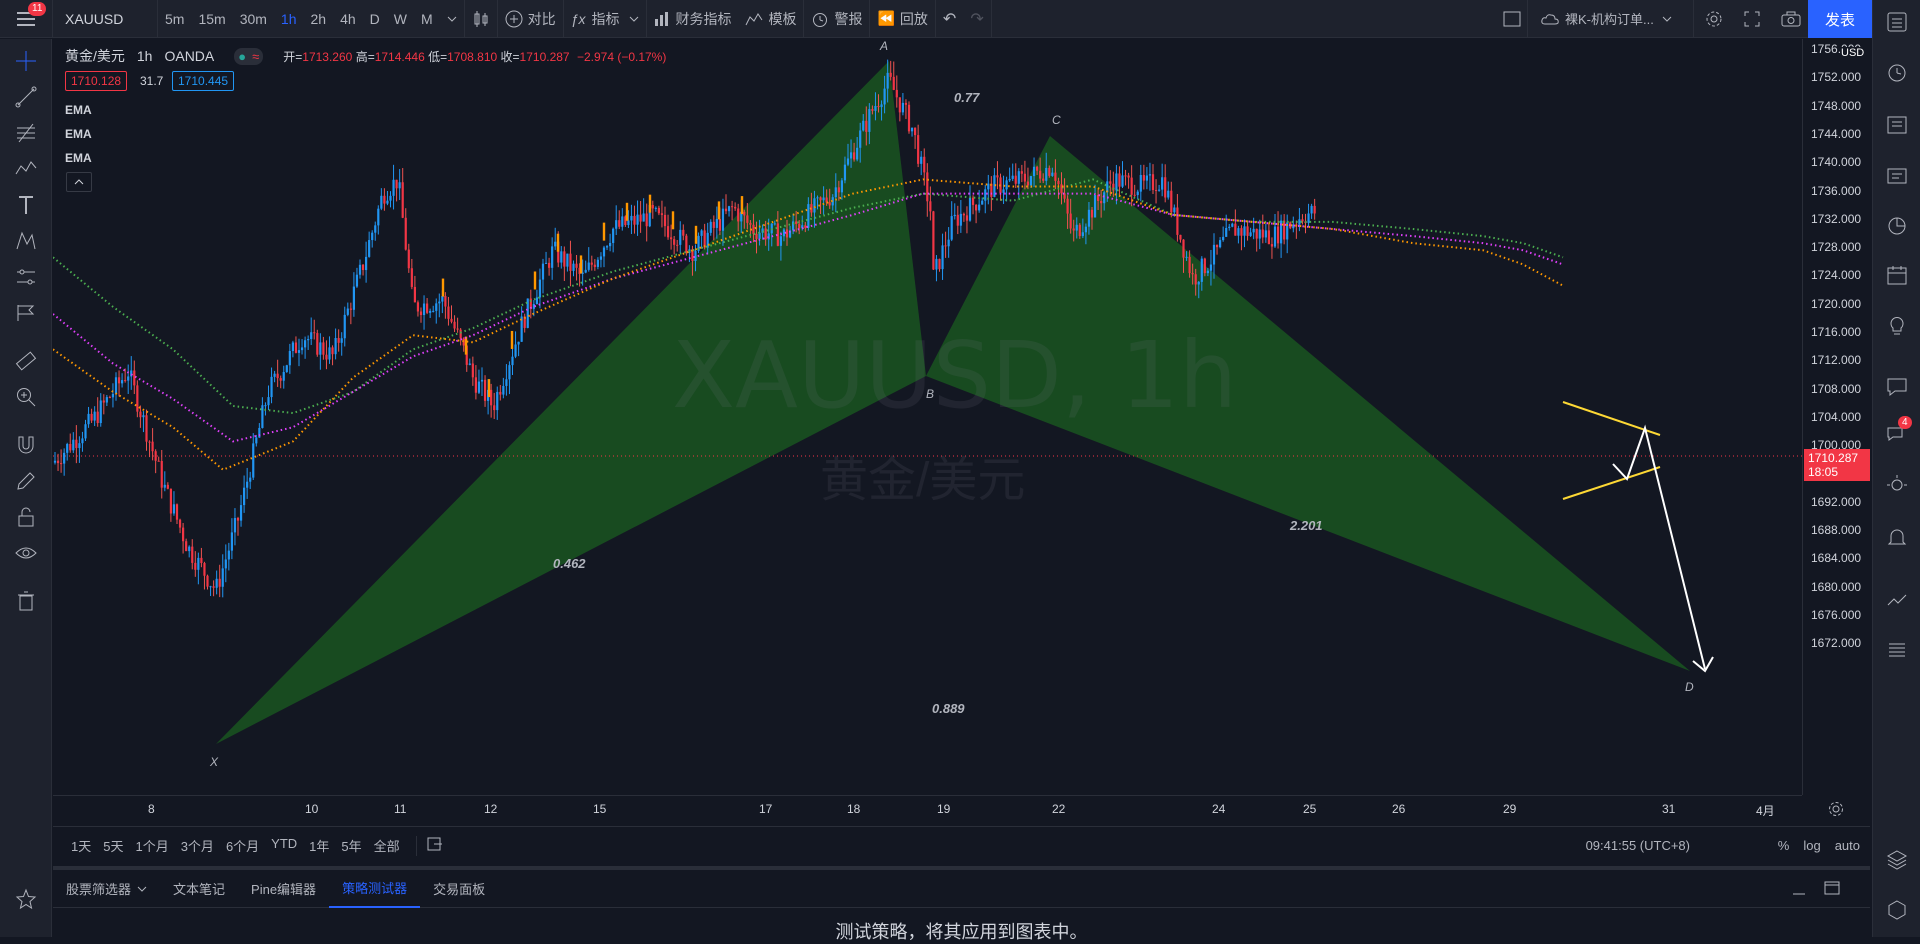 The width and height of the screenshot is (1920, 944). I want to click on lock-drawings-tool, so click(26, 517).